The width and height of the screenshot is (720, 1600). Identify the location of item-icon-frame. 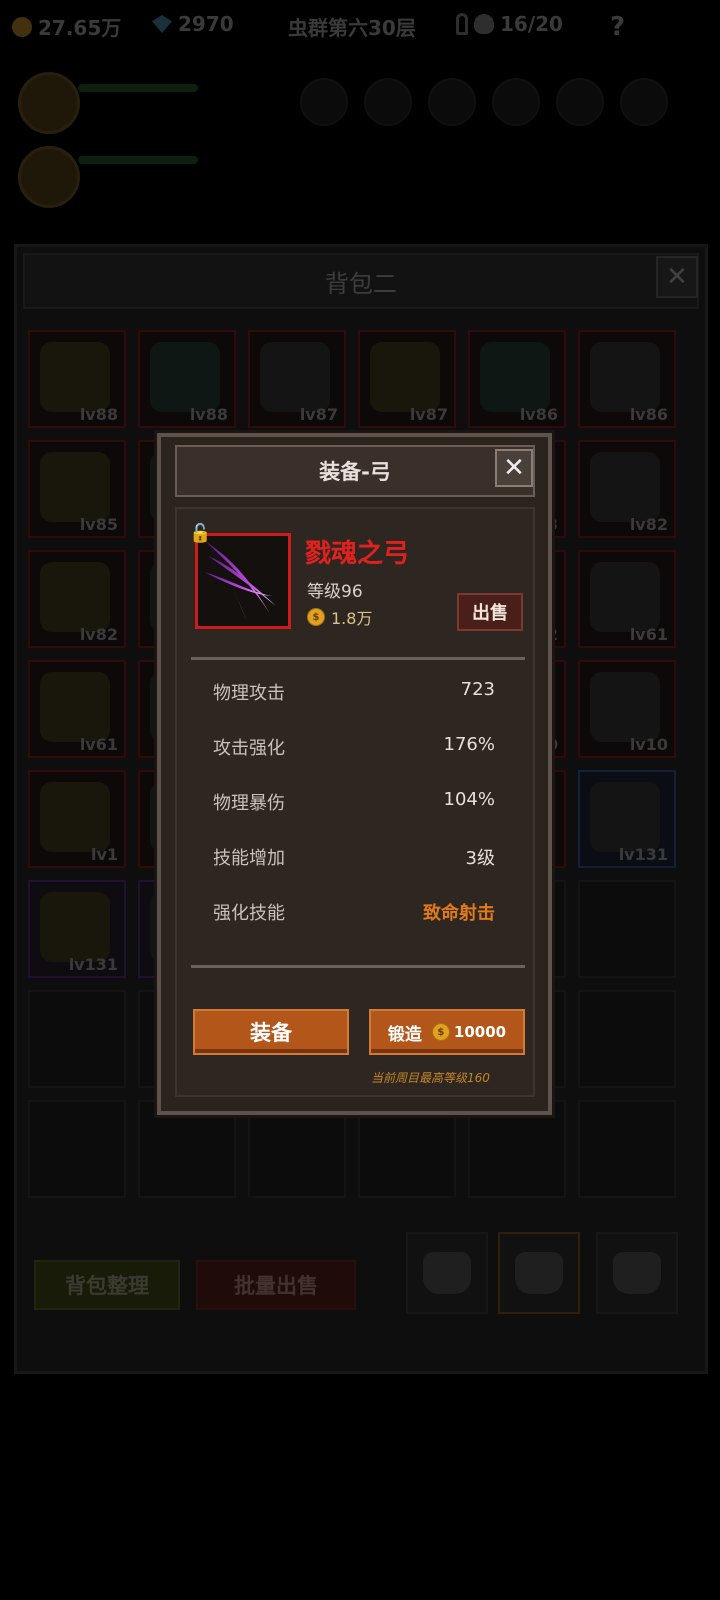
(243, 581).